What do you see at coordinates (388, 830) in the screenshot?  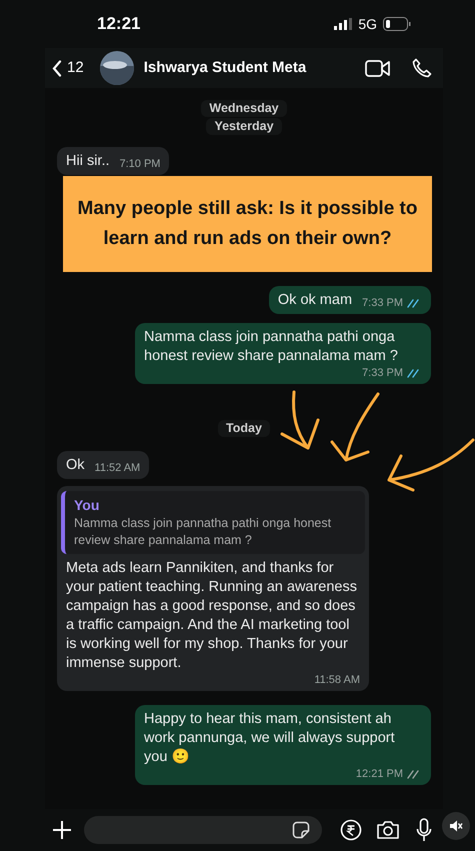 I see `camera-icon` at bounding box center [388, 830].